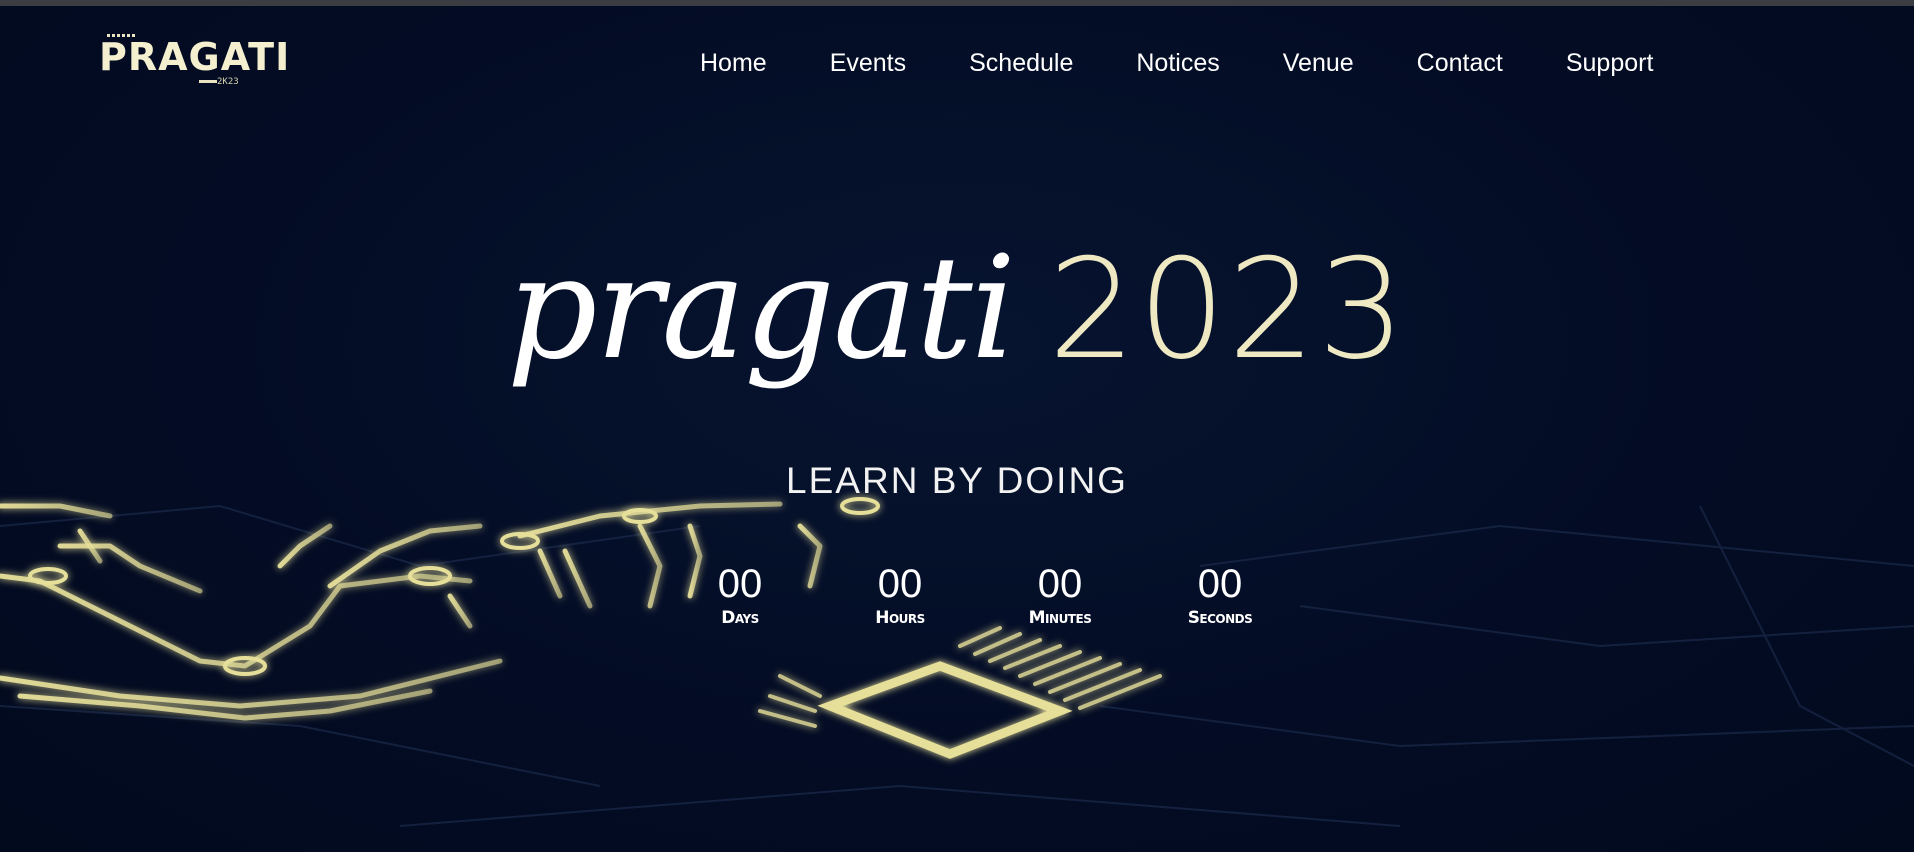 The height and width of the screenshot is (852, 1914). Describe the element at coordinates (1220, 618) in the screenshot. I see `countdown-seconds-label: Seconds` at that location.